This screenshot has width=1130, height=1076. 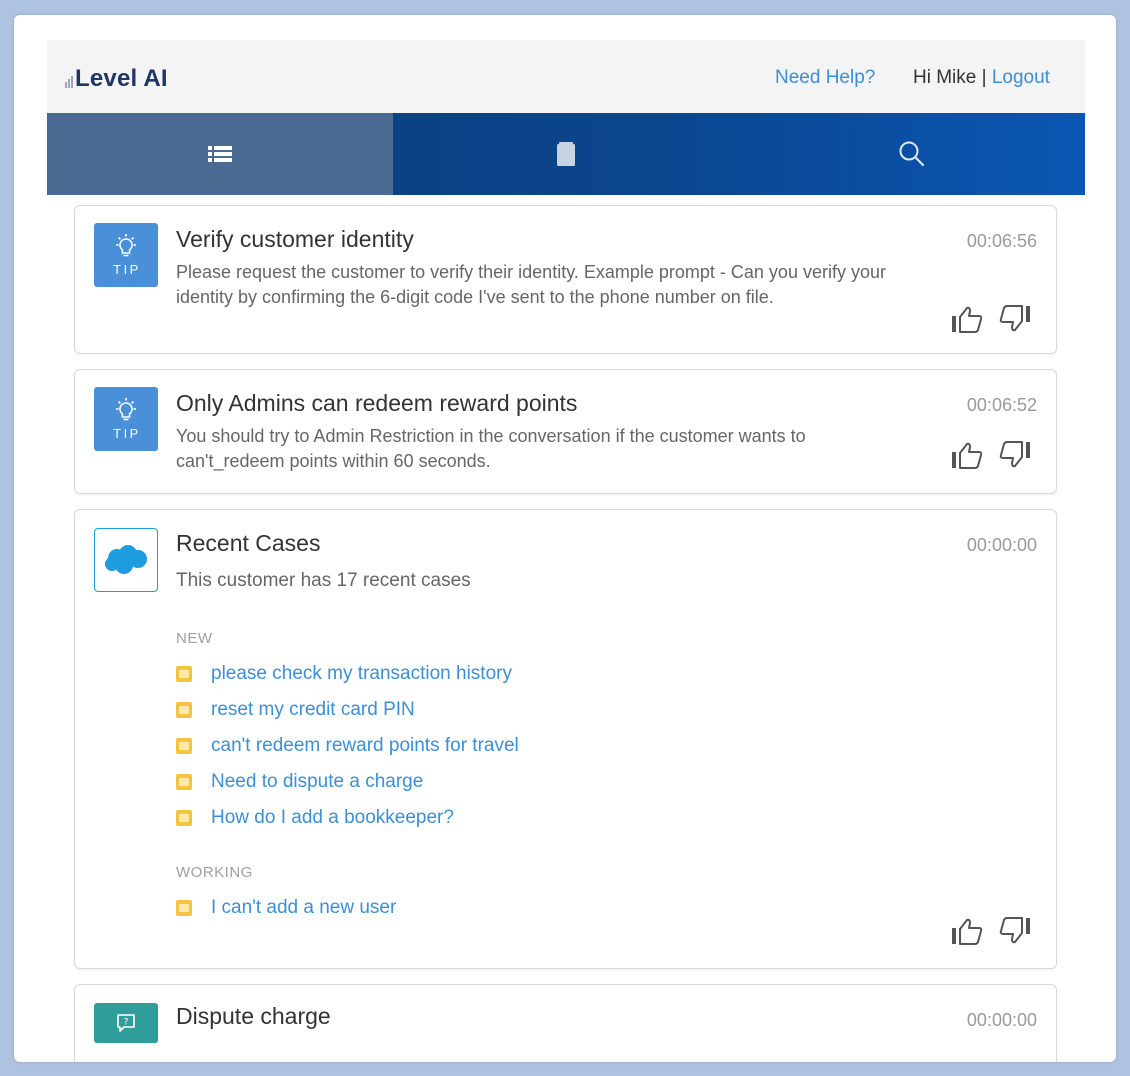 What do you see at coordinates (69, 82) in the screenshot?
I see `logo-bars-icon` at bounding box center [69, 82].